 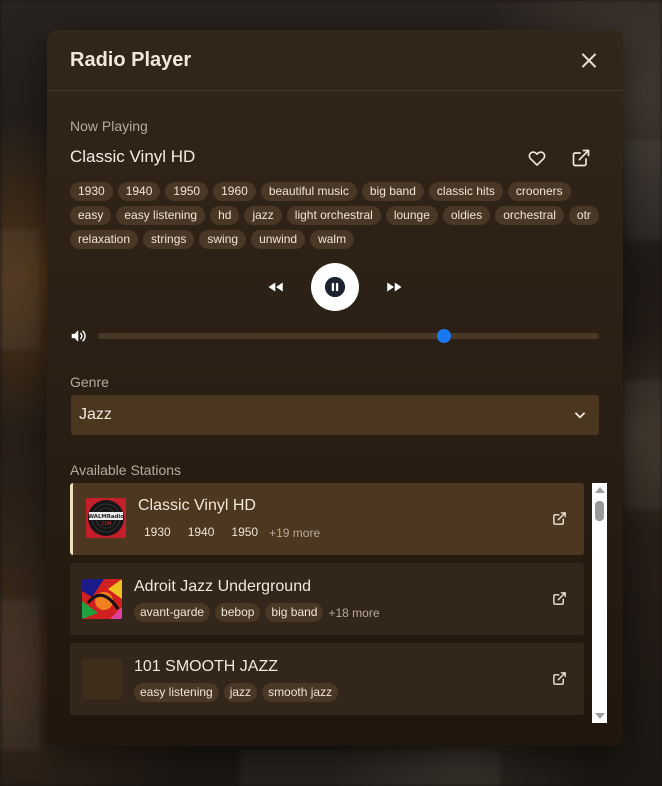 What do you see at coordinates (443, 336) in the screenshot?
I see `volume-slider-thumb` at bounding box center [443, 336].